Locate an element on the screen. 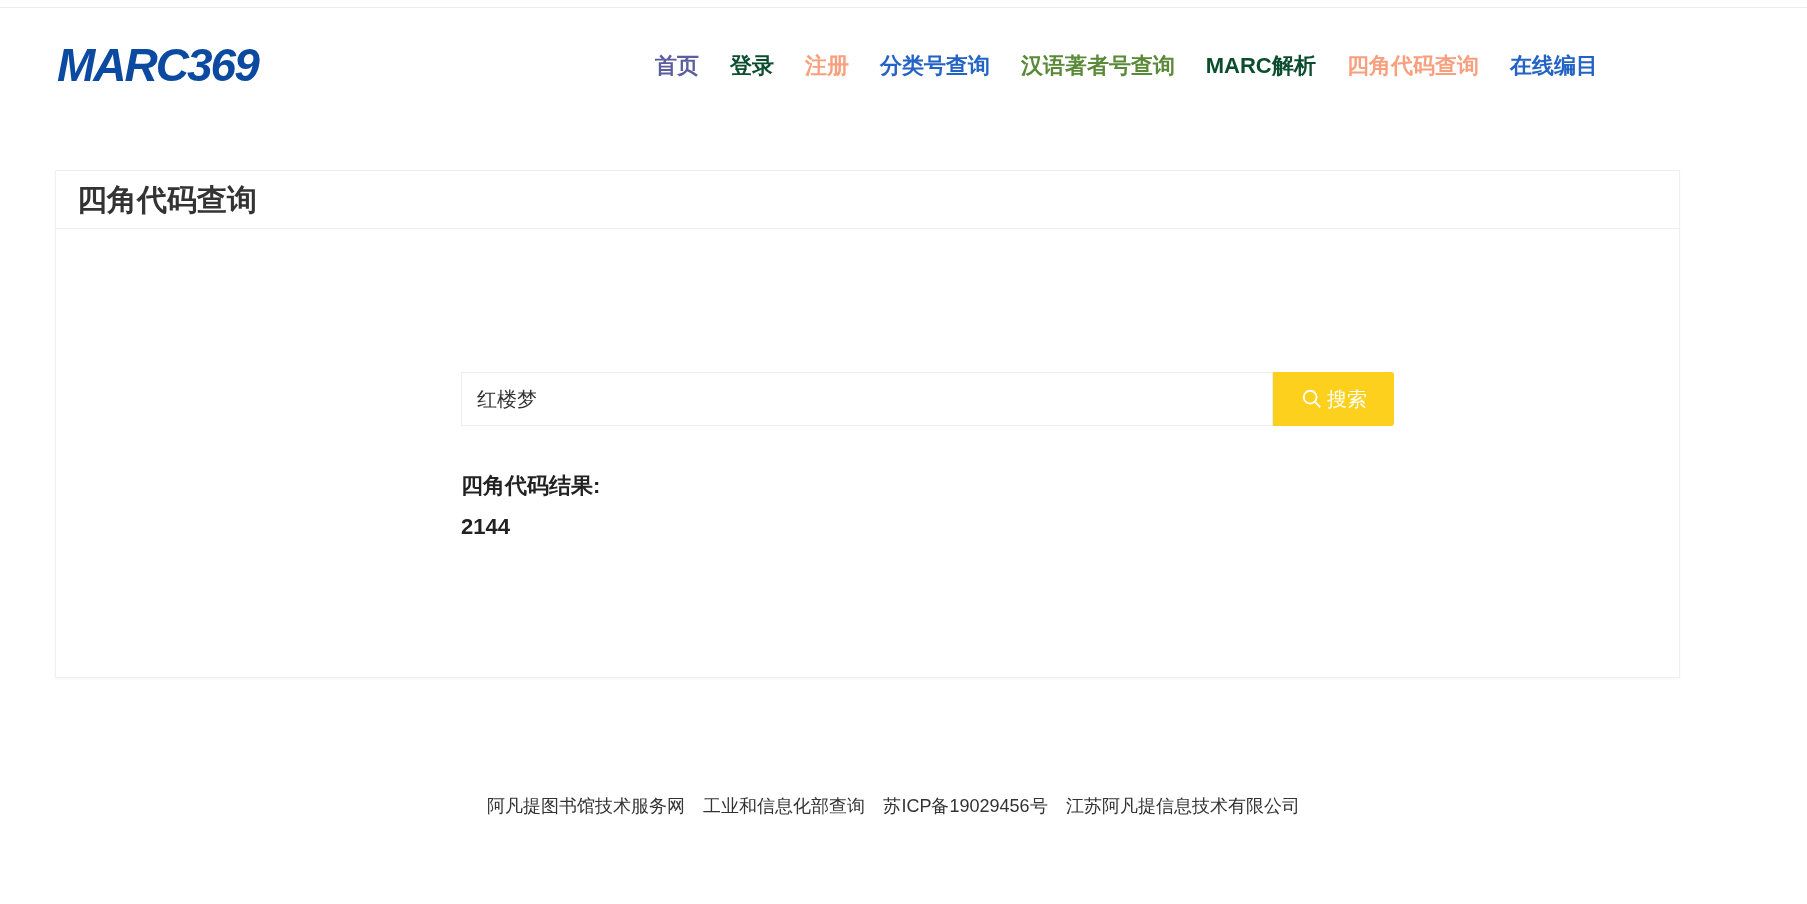 Image resolution: width=1807 pixels, height=904 pixels. result-value: 2144 is located at coordinates (485, 527).